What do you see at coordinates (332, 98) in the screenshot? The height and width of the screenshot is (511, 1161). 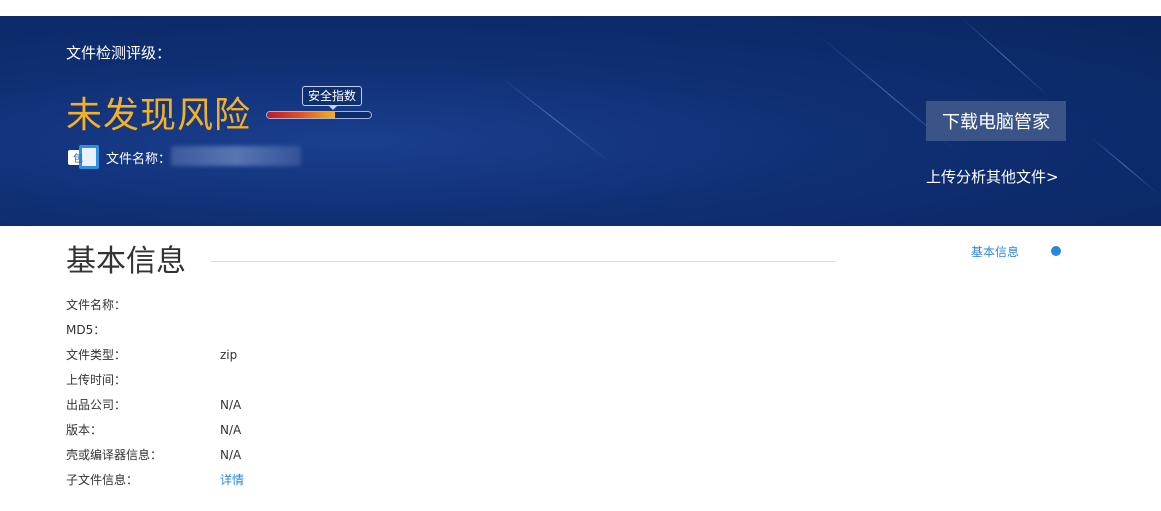 I see `meter-label: 安全指数` at bounding box center [332, 98].